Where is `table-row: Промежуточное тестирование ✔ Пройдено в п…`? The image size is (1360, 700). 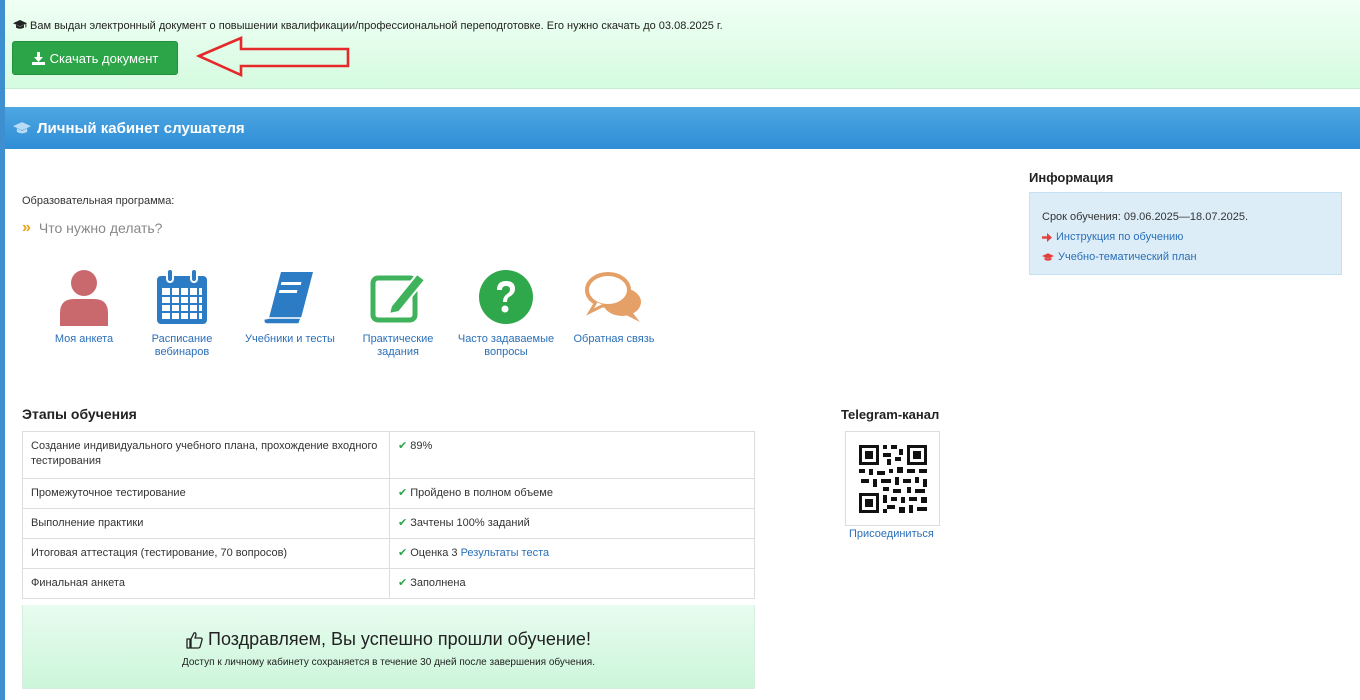 table-row: Промежуточное тестирование ✔ Пройдено в п… is located at coordinates (388, 493).